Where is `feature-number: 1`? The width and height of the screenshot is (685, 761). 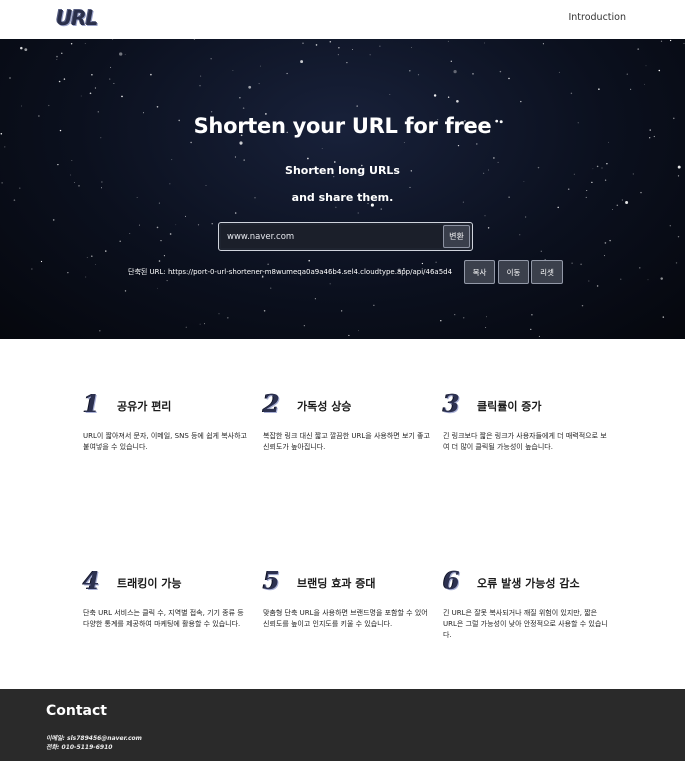
feature-number: 1 is located at coordinates (91, 403).